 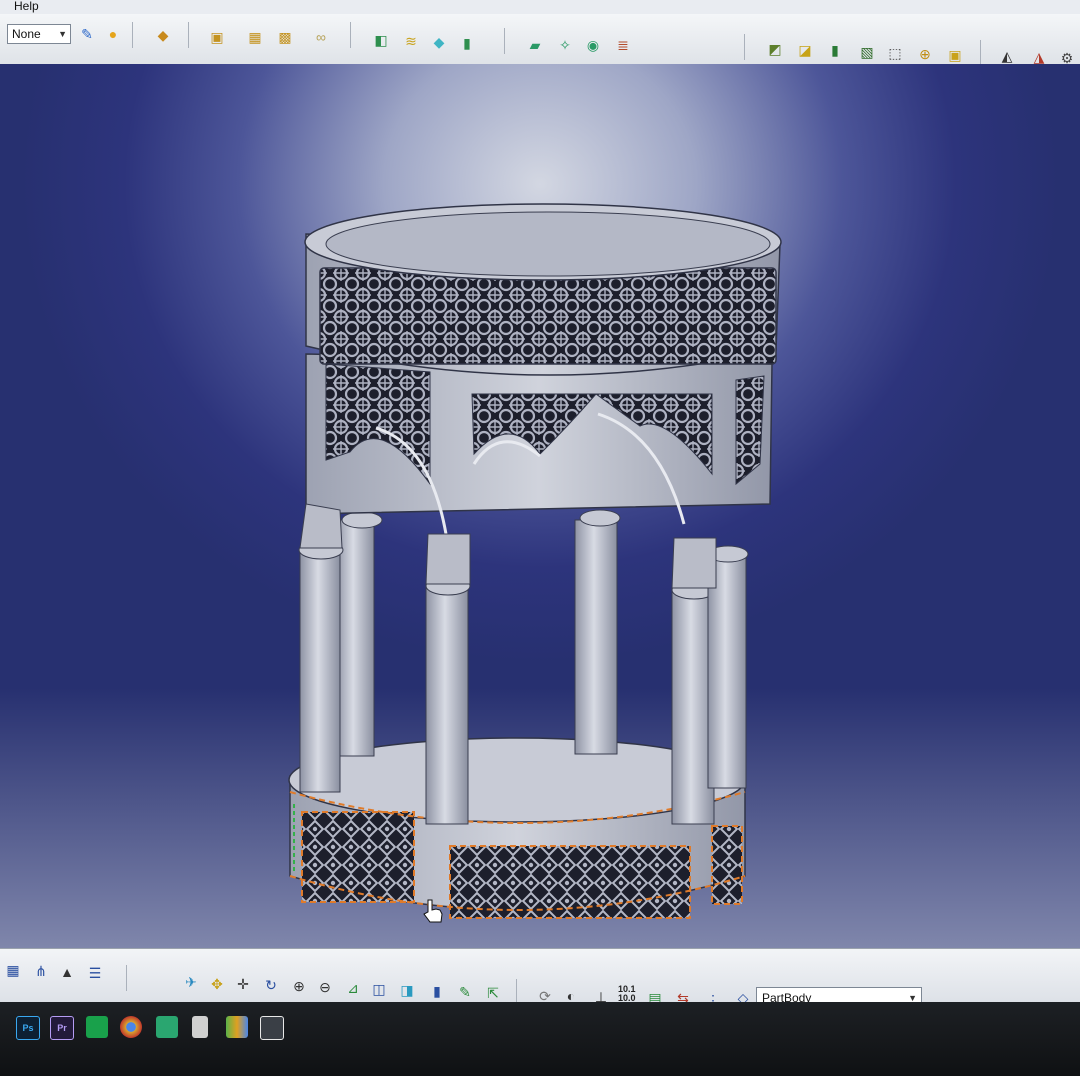 What do you see at coordinates (775, 49) in the screenshot?
I see `isometric-view-icon: ◩` at bounding box center [775, 49].